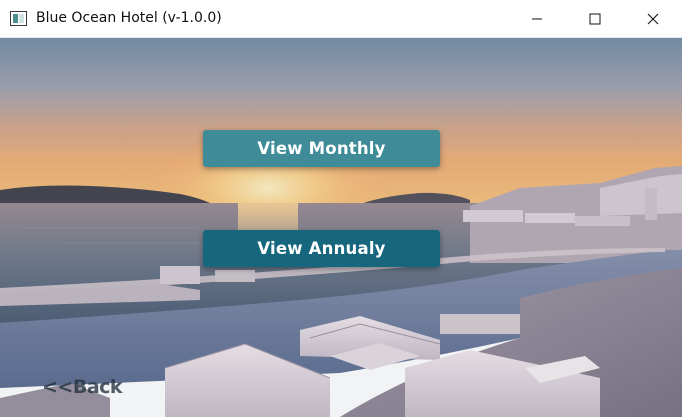 The width and height of the screenshot is (682, 417). Describe the element at coordinates (321, 148) in the screenshot. I see `view-monthly-button: View Monthly` at that location.